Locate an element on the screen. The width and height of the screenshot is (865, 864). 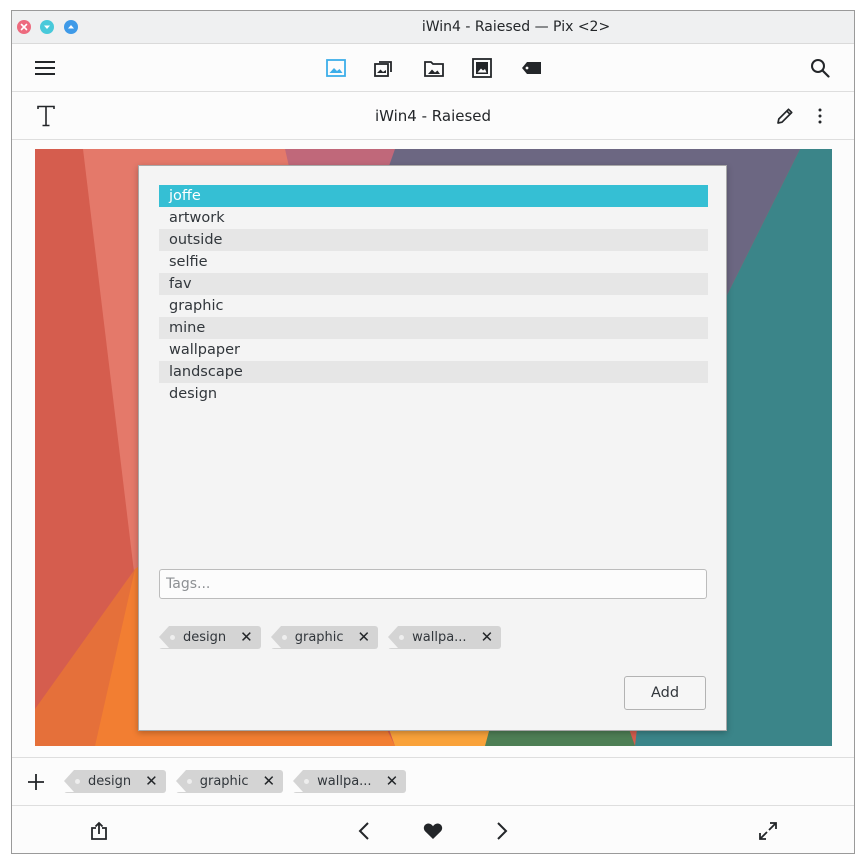
chevron-right-icon is located at coordinates (502, 831).